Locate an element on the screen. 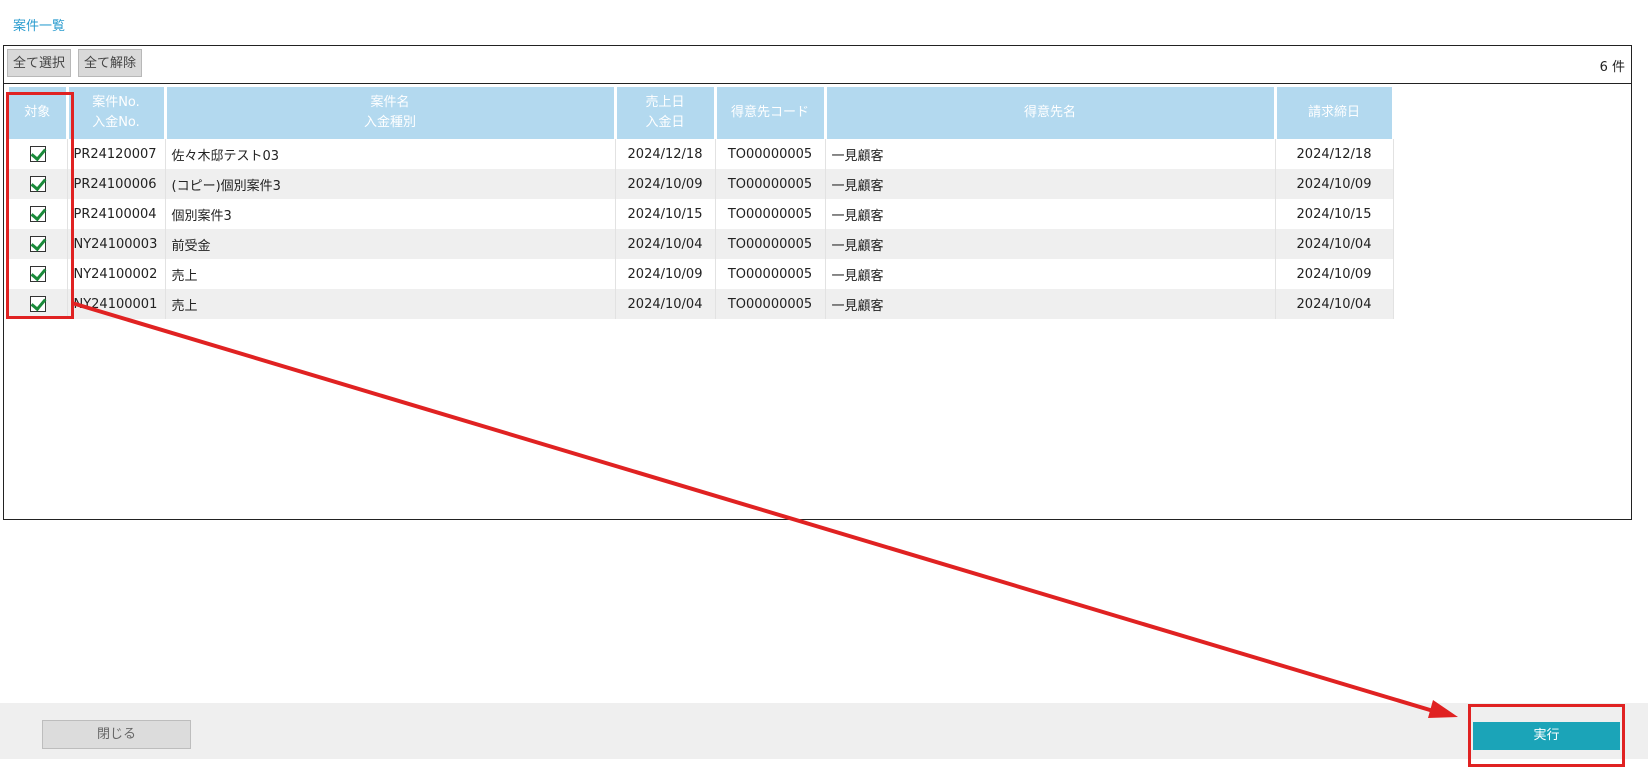  select-all-button: 全て選択 is located at coordinates (39, 63).